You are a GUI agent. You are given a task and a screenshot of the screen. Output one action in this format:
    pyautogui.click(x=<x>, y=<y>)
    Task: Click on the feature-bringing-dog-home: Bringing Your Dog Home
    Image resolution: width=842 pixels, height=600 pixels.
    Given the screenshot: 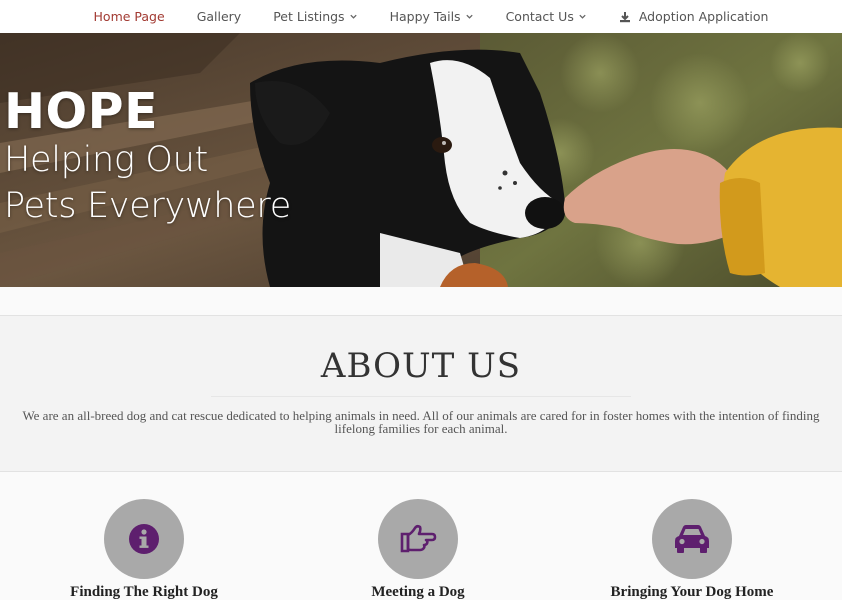 What is the action you would take?
    pyautogui.click(x=692, y=549)
    